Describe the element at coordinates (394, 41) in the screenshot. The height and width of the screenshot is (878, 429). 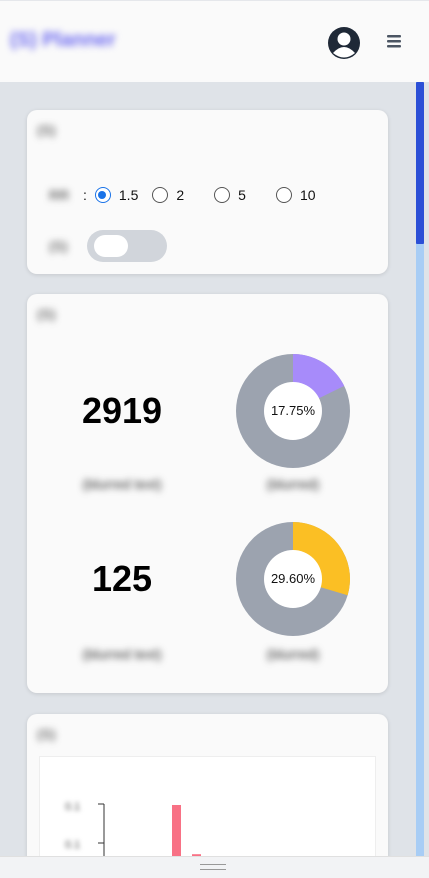
I see `hamburger-icon` at that location.